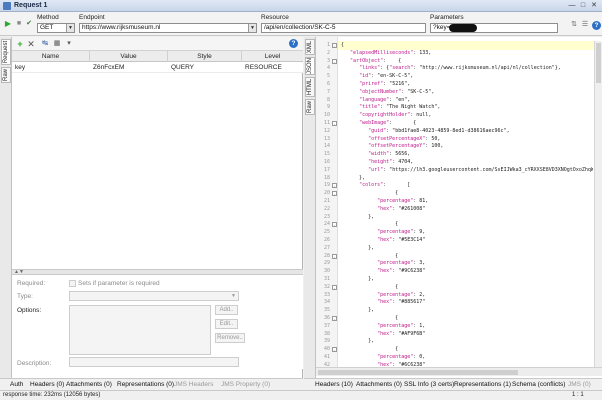 The height and width of the screenshot is (400, 602). I want to click on edit-option-button: Edit.., so click(226, 324).